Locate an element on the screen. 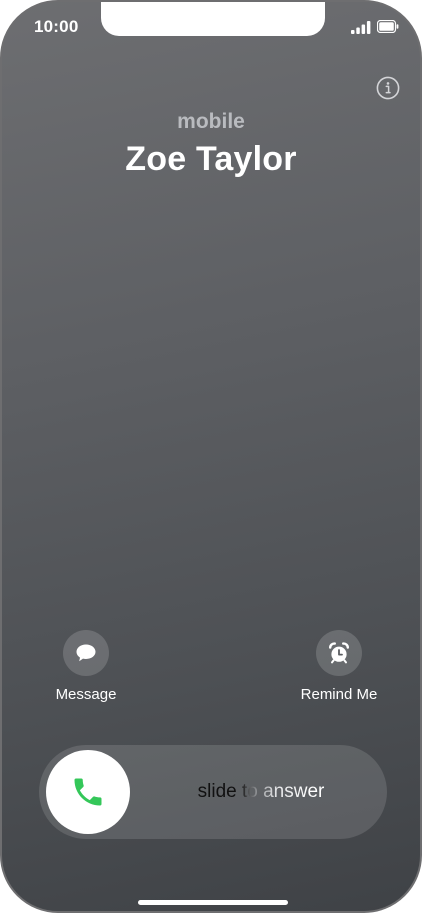 The width and height of the screenshot is (422, 913). notch is located at coordinates (213, 19).